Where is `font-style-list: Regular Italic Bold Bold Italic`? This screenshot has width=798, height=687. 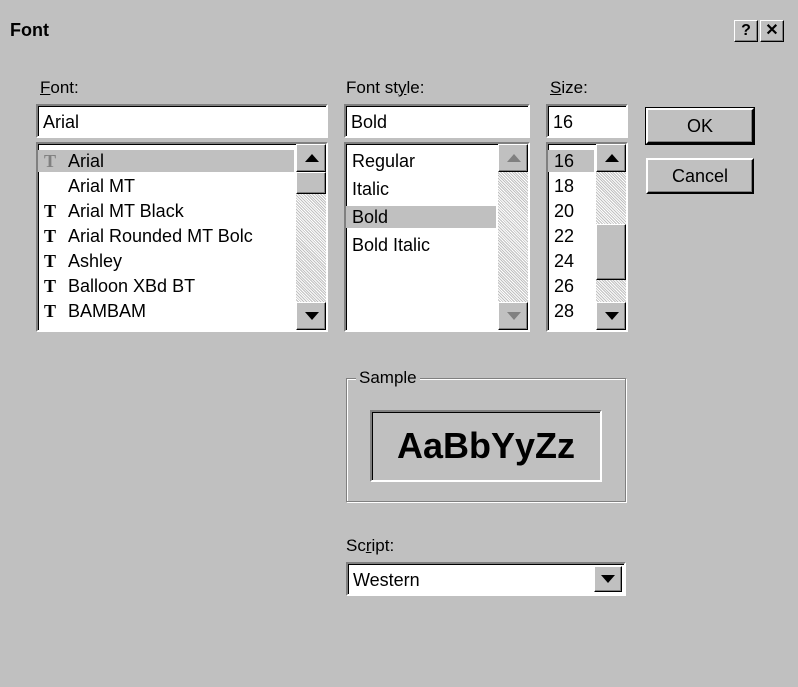
font-style-list: Regular Italic Bold Bold Italic is located at coordinates (437, 237).